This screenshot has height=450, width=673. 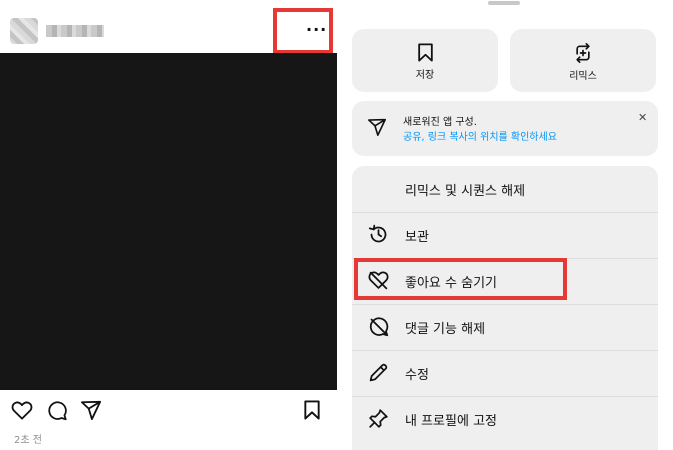 I want to click on username-blurred, so click(x=75, y=31).